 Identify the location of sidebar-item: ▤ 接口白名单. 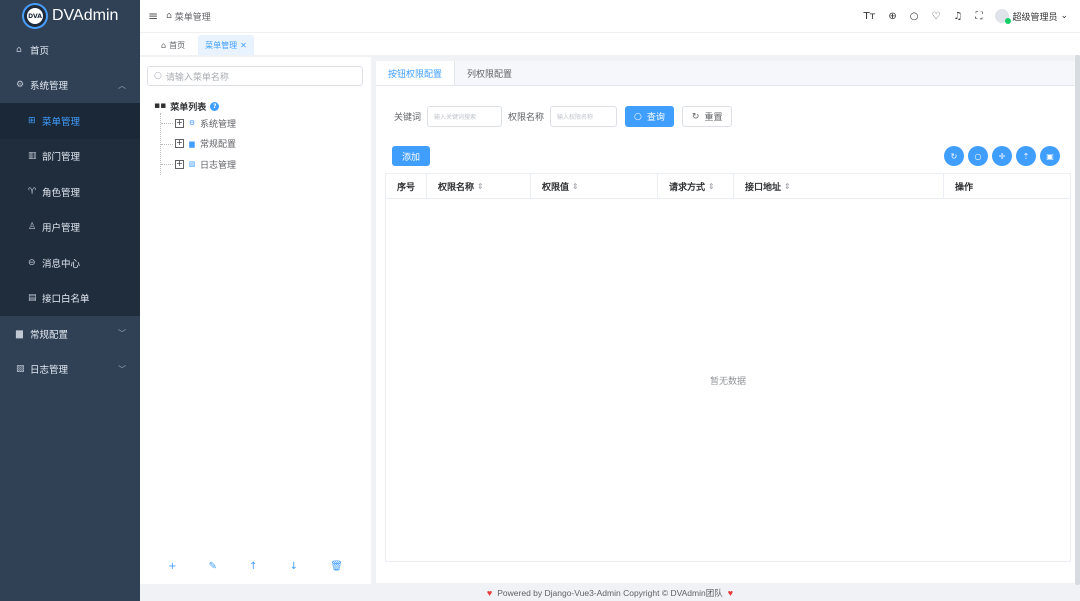
(70, 298).